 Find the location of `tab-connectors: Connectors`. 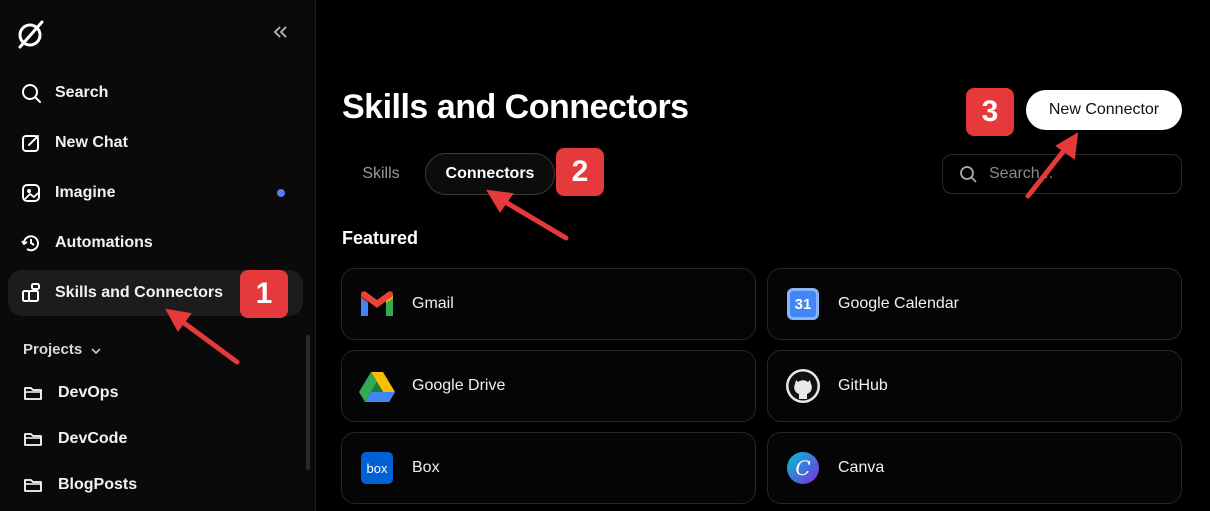

tab-connectors: Connectors is located at coordinates (490, 174).